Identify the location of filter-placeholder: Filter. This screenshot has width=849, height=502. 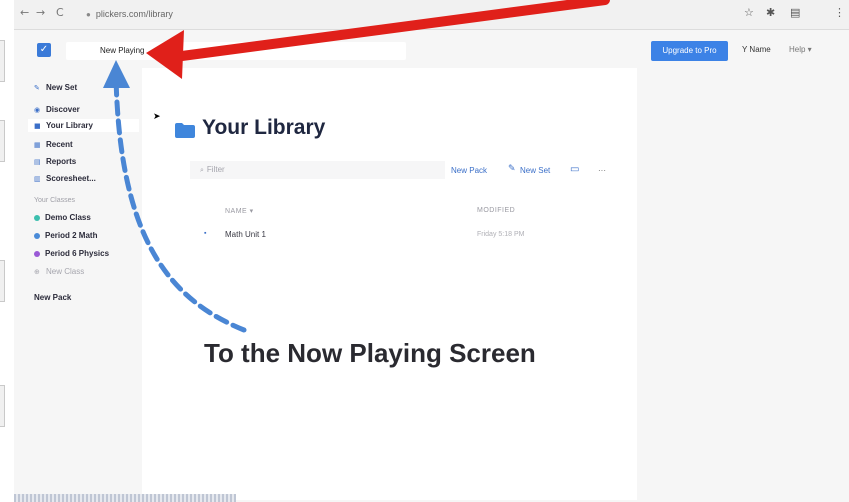
(215, 169).